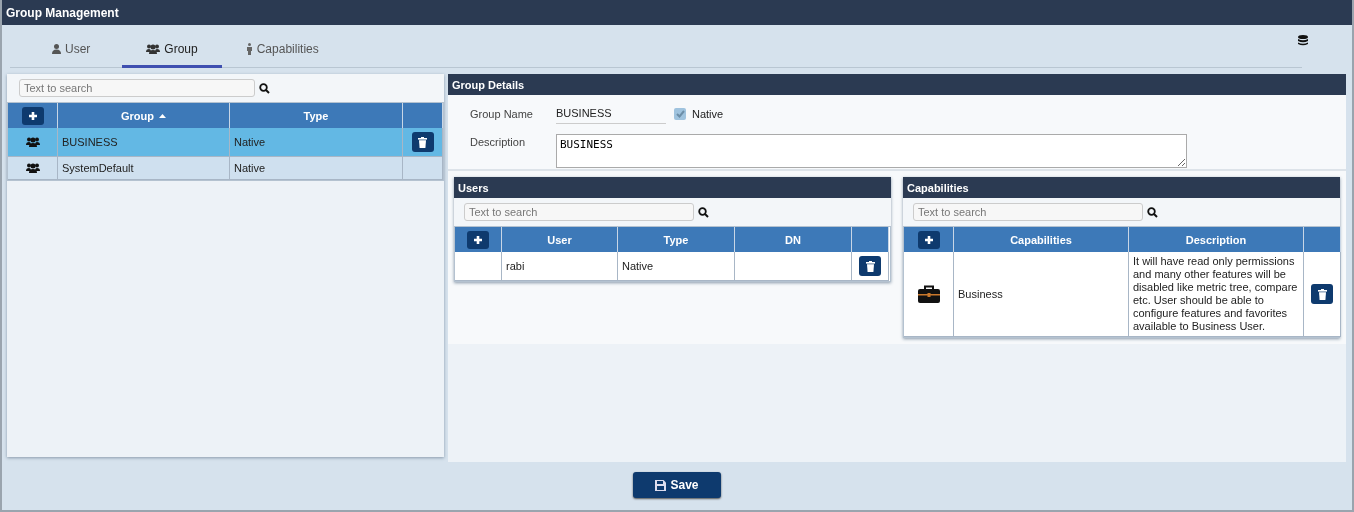 This screenshot has width=1354, height=512. I want to click on table-cell: rabi, so click(560, 266).